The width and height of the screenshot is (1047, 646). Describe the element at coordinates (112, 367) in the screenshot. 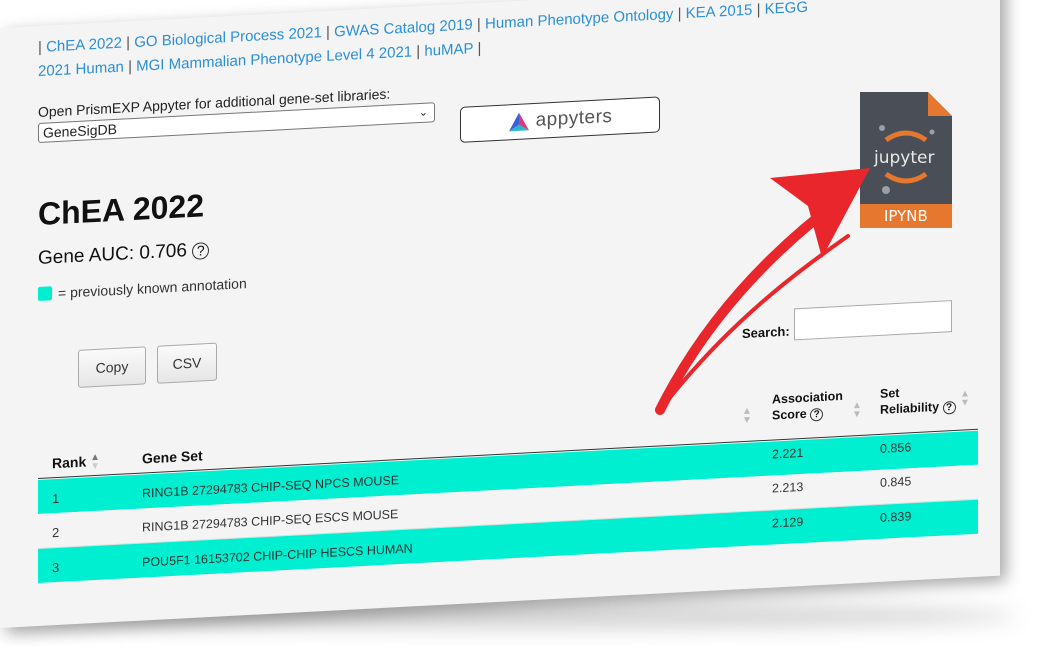

I see `copy-button: Copy` at that location.